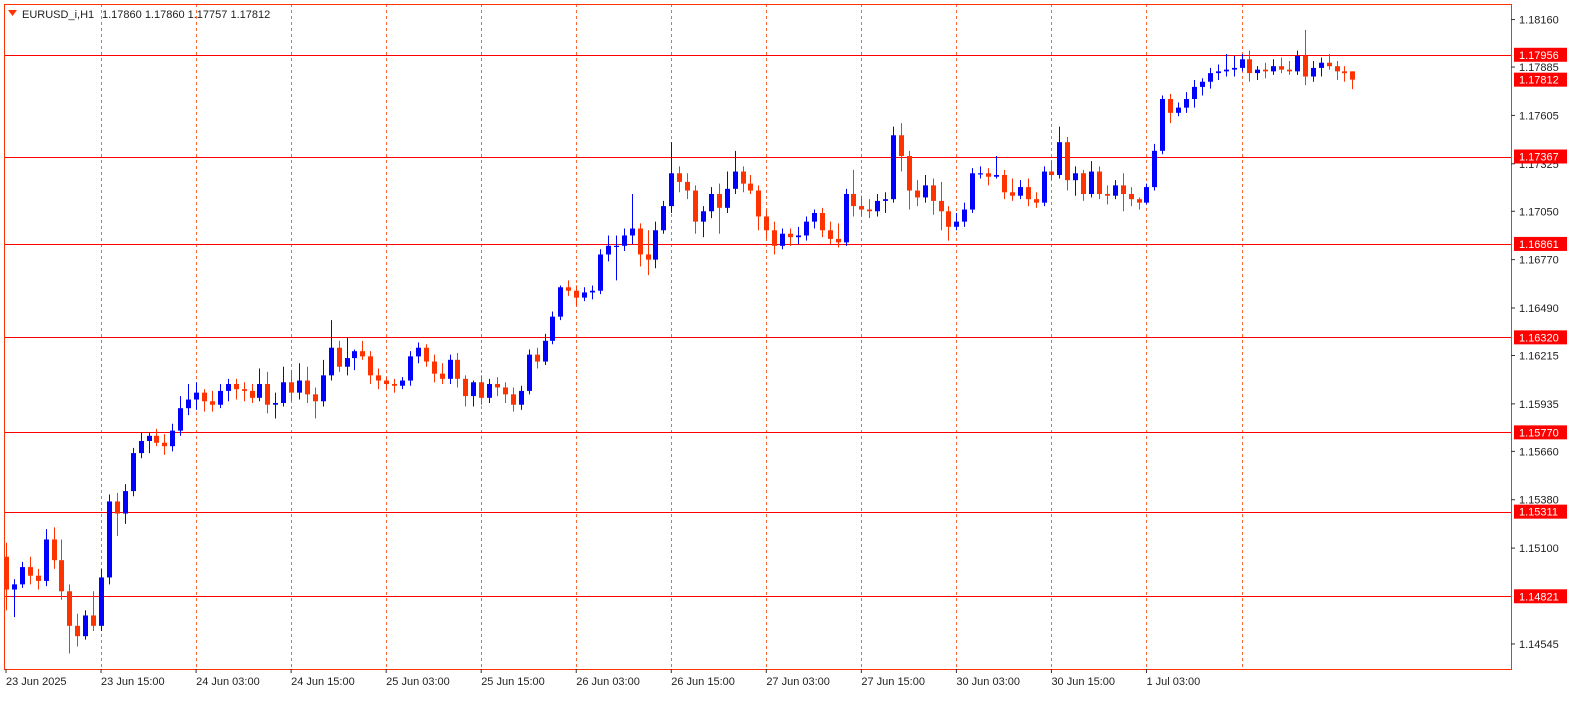  Describe the element at coordinates (1539, 68) in the screenshot. I see `y-tick-label: 1.17885` at that location.